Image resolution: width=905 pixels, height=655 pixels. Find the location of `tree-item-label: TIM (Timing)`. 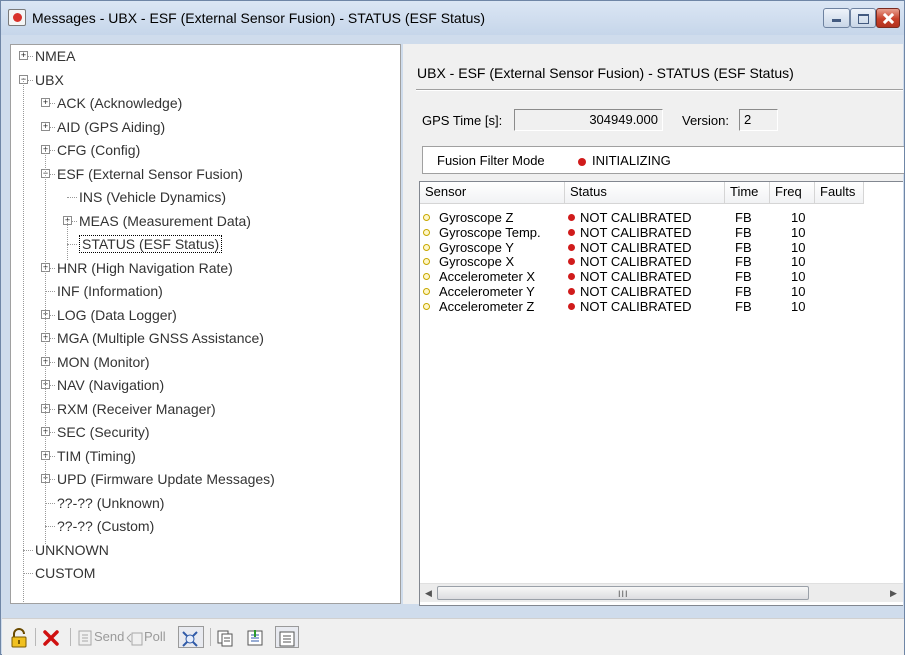

tree-item-label: TIM (Timing) is located at coordinates (96, 455).